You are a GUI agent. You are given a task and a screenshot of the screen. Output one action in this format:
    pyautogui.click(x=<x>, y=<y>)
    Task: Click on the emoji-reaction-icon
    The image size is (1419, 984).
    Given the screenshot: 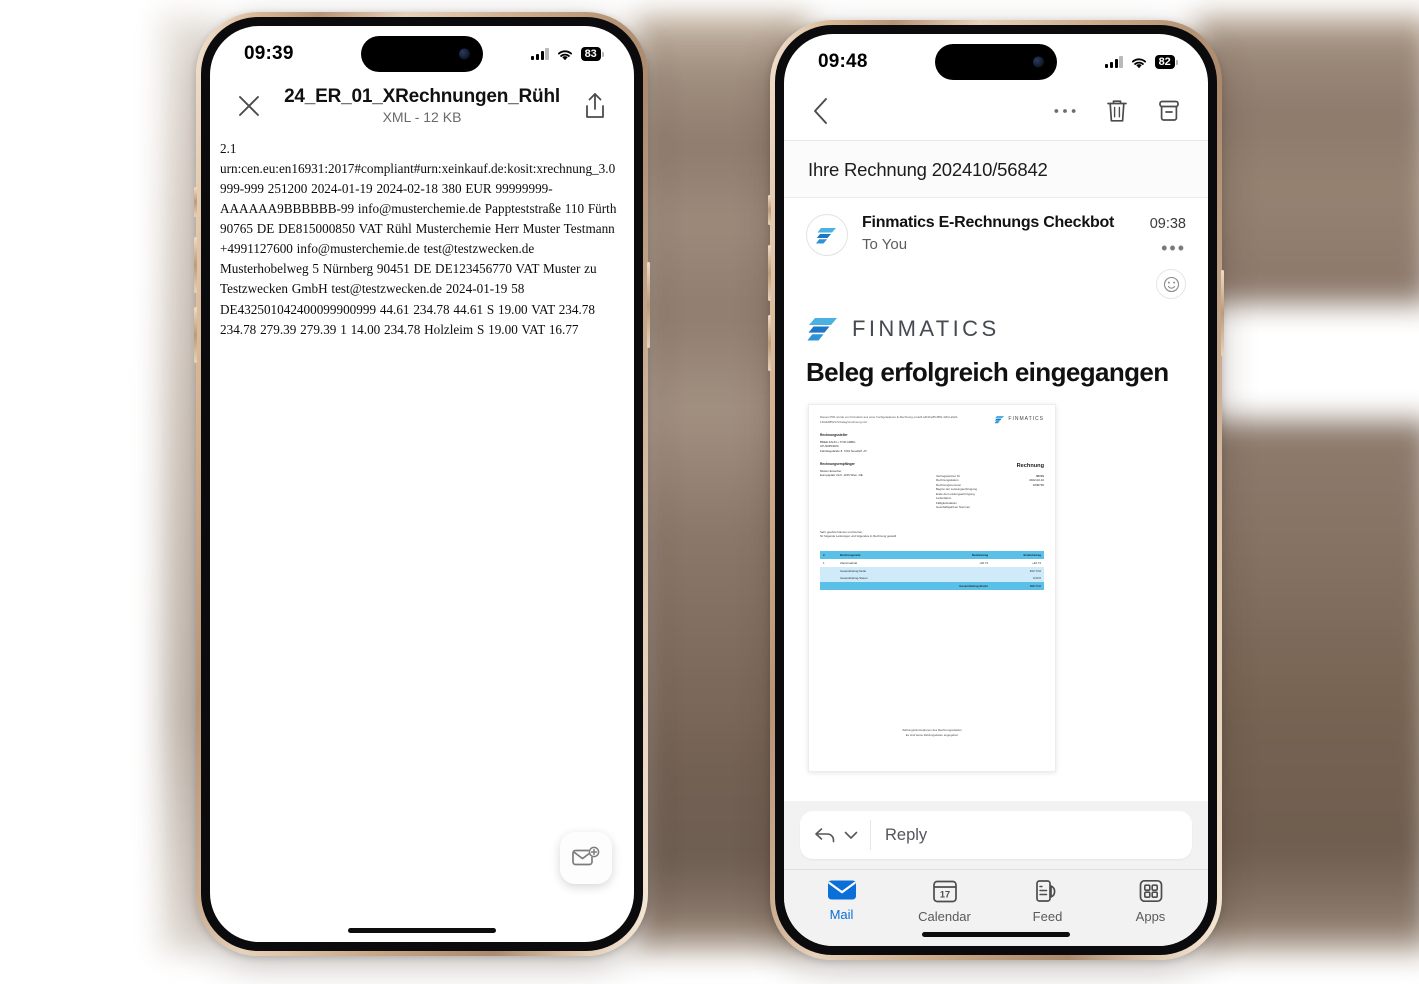 What is the action you would take?
    pyautogui.click(x=1171, y=284)
    